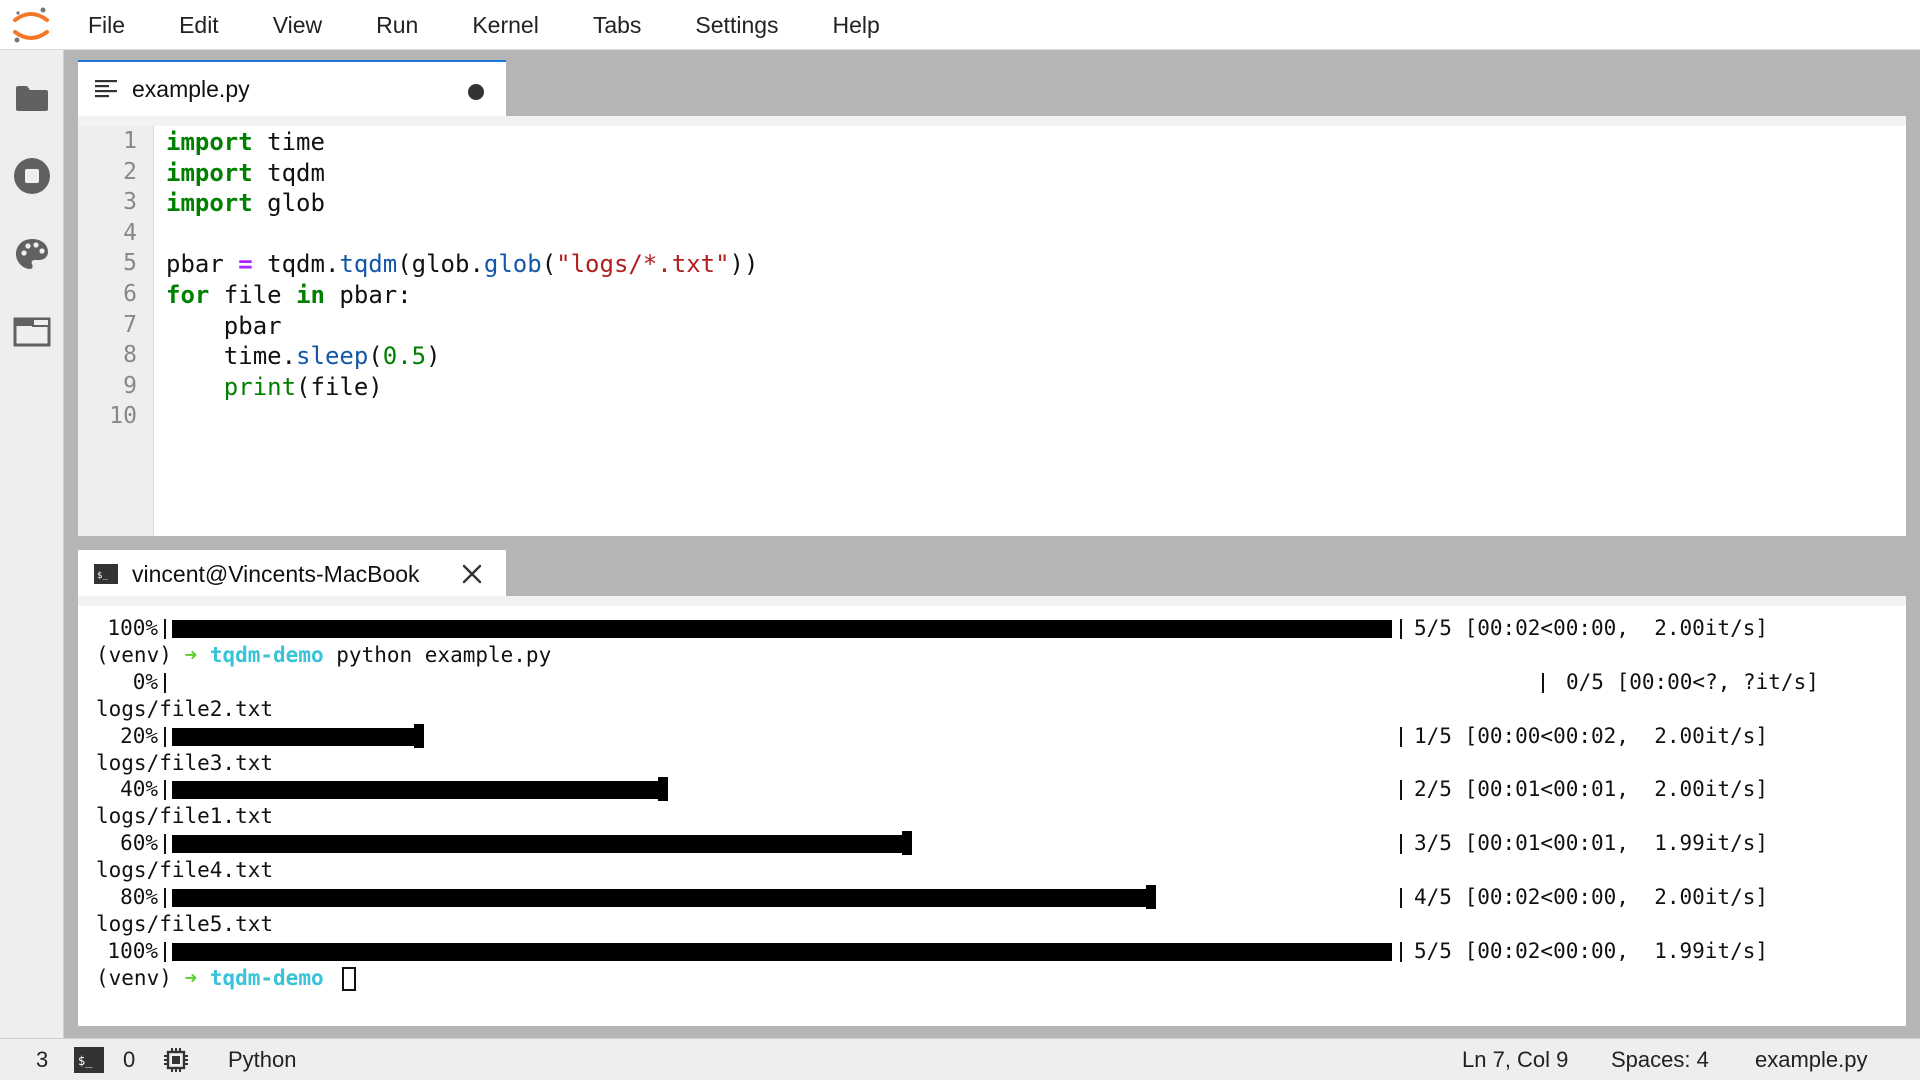 This screenshot has width=1920, height=1080. What do you see at coordinates (188, 295) in the screenshot?
I see `code-token: for` at bounding box center [188, 295].